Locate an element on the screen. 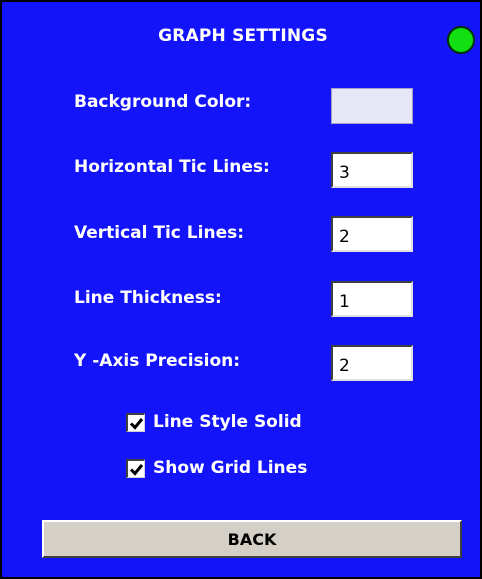 The width and height of the screenshot is (482, 579). vertical-tic-lines-label: Vertical Tic Lines: is located at coordinates (159, 233).